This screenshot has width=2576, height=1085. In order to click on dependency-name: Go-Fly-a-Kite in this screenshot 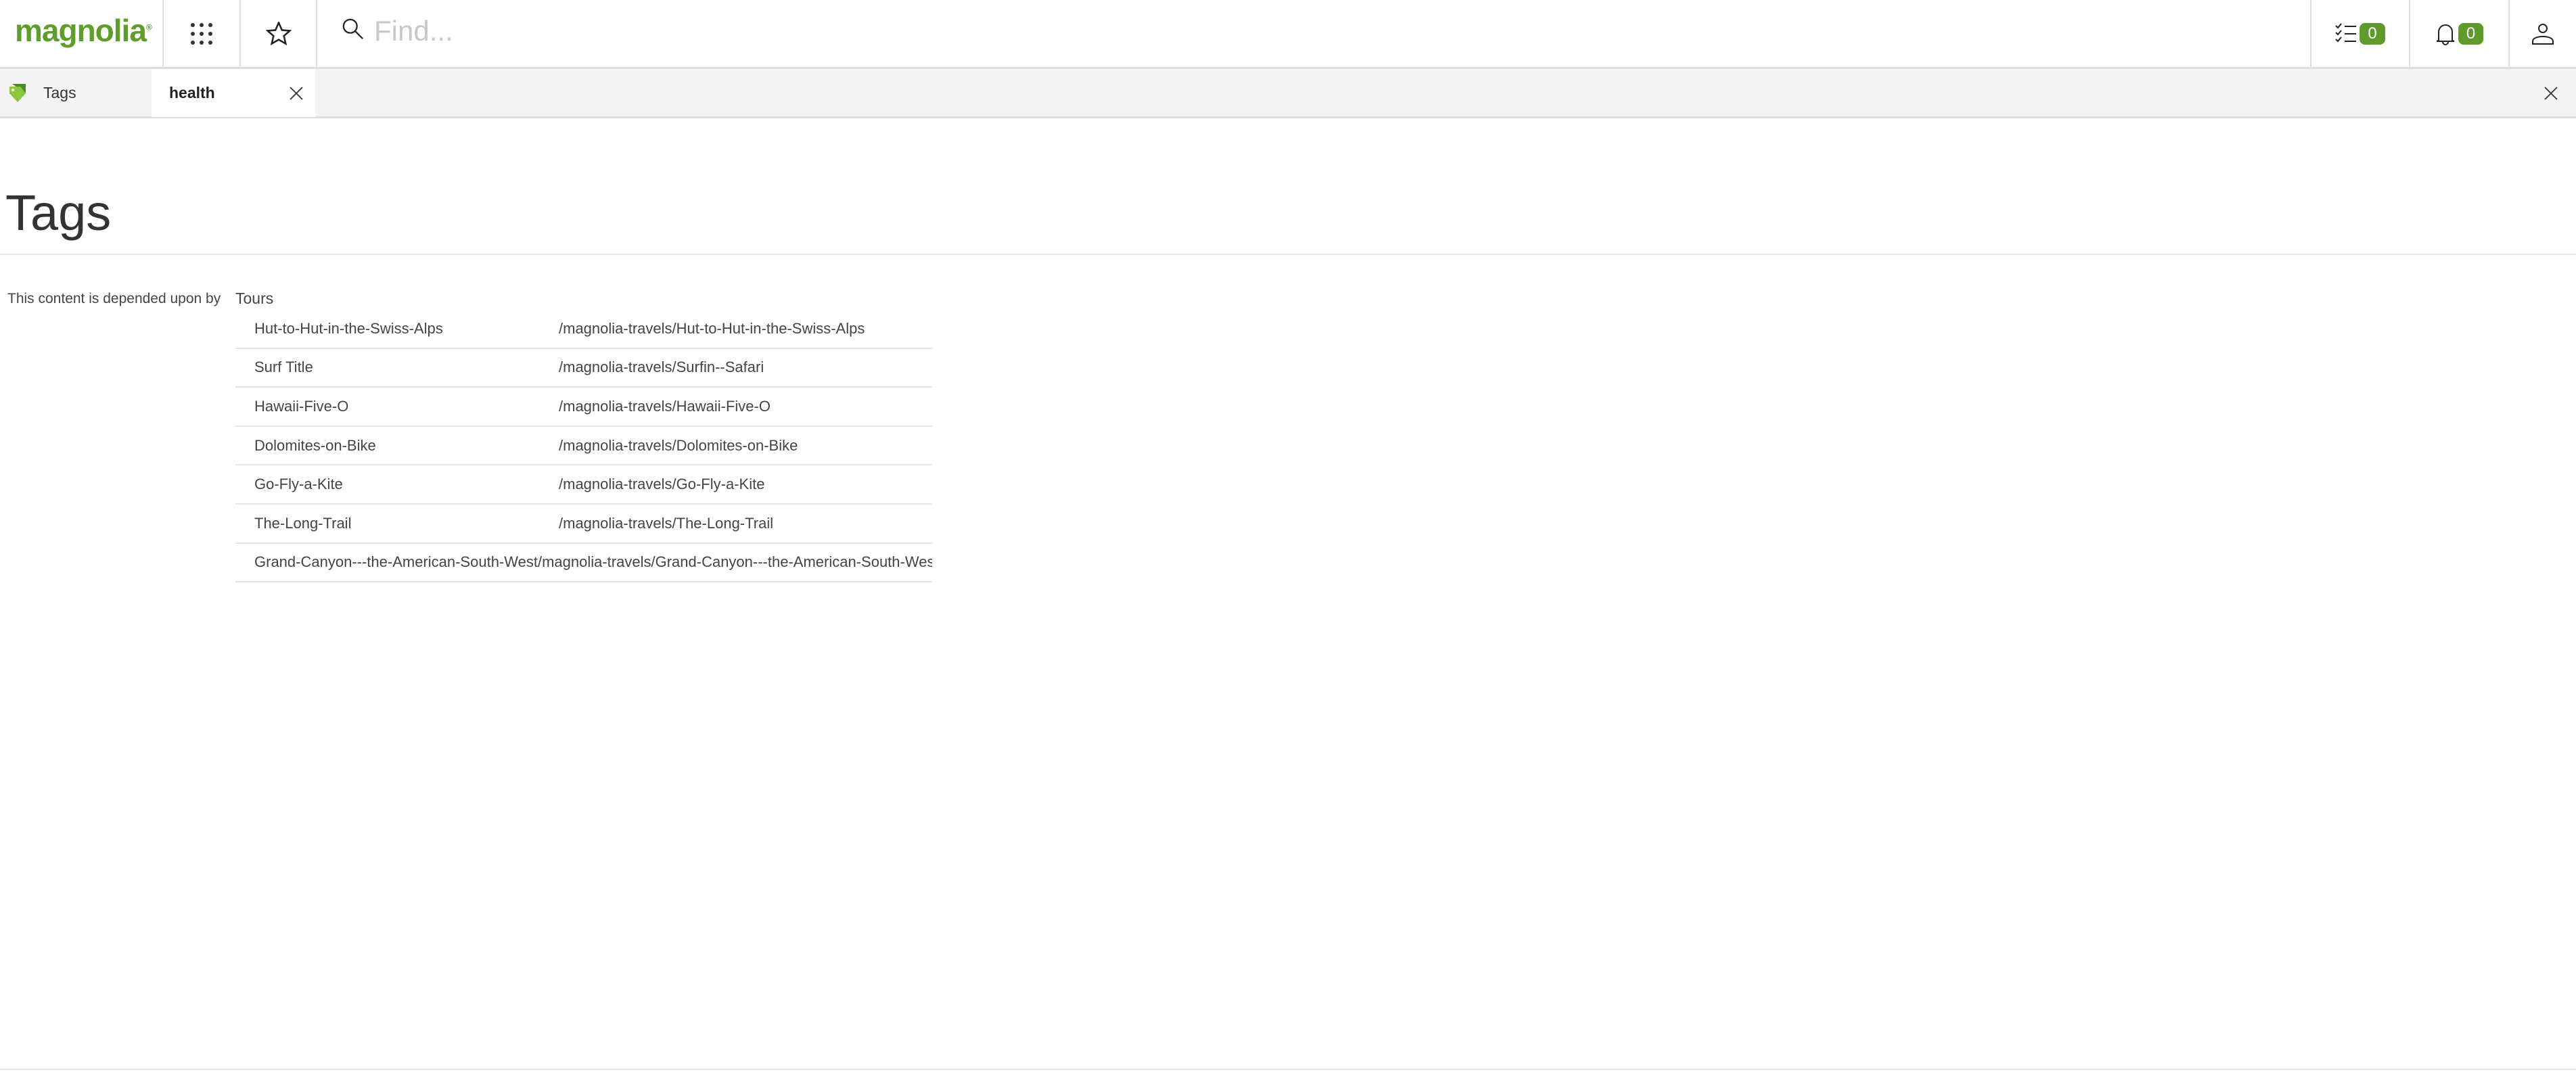, I will do `click(298, 484)`.